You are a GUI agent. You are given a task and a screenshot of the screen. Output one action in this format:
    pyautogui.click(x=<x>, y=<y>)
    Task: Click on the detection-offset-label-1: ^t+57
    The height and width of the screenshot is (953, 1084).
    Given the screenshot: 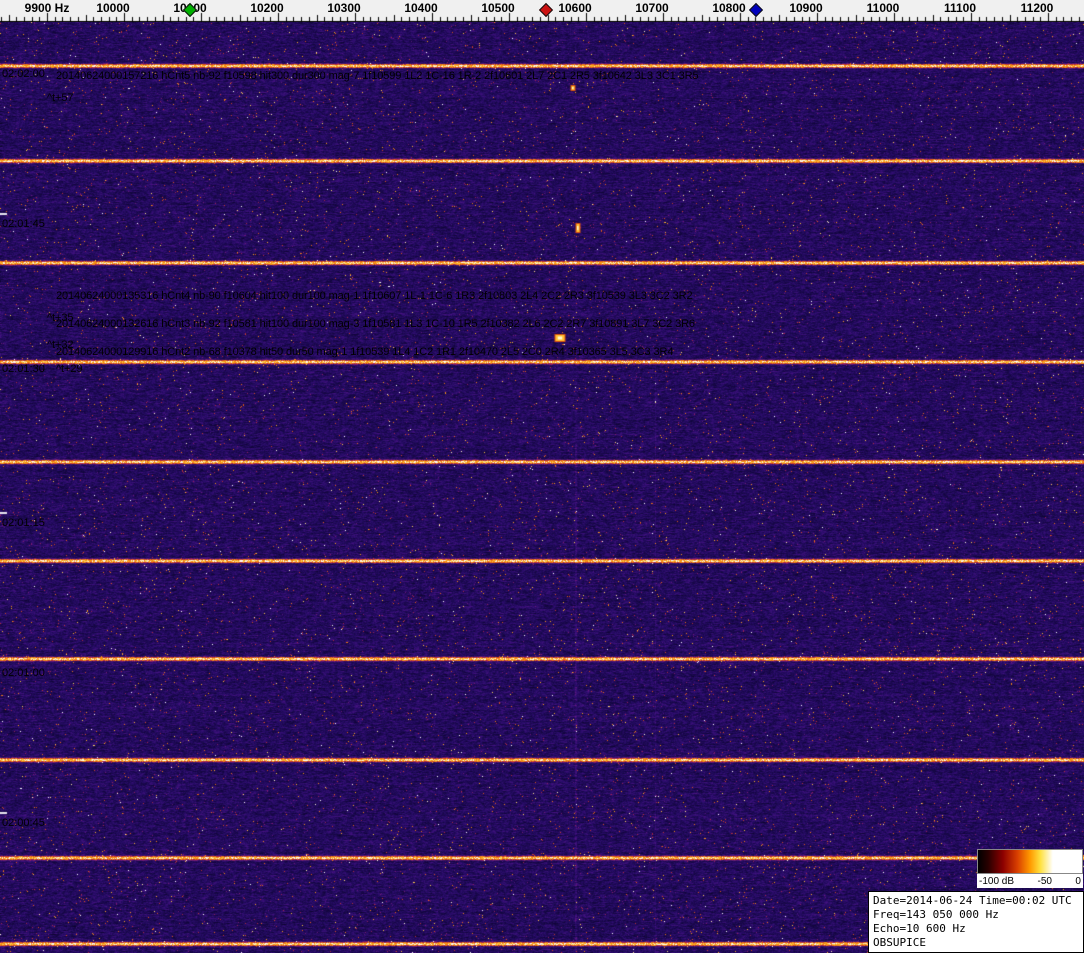 What is the action you would take?
    pyautogui.click(x=60, y=98)
    